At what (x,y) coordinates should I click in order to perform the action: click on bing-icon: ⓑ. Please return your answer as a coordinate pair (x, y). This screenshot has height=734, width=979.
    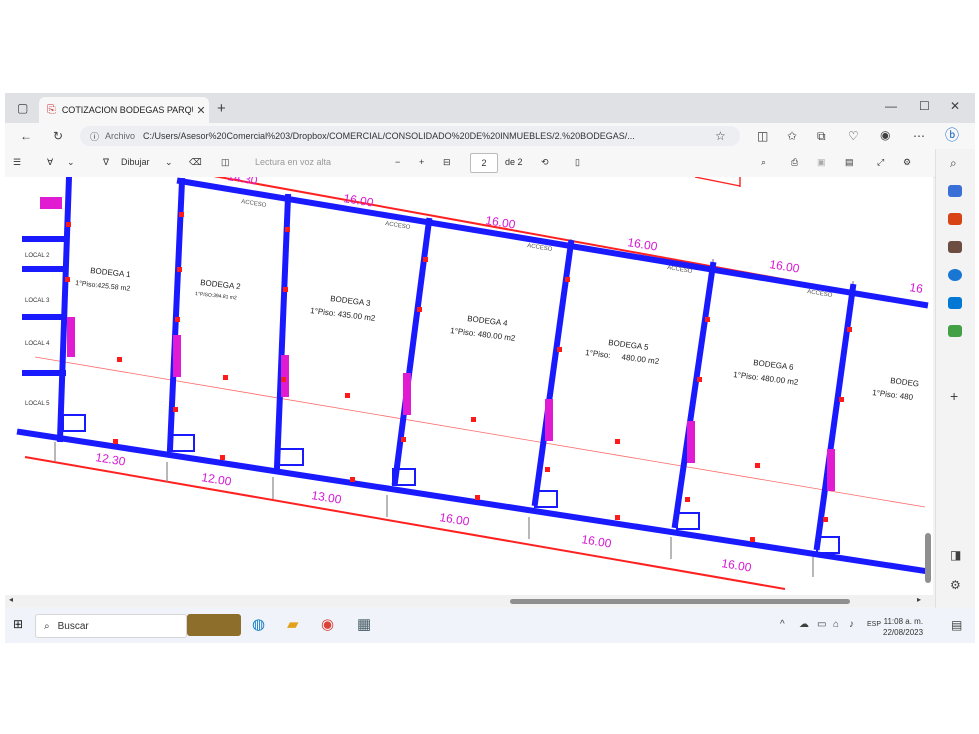
    Looking at the image, I should click on (952, 135).